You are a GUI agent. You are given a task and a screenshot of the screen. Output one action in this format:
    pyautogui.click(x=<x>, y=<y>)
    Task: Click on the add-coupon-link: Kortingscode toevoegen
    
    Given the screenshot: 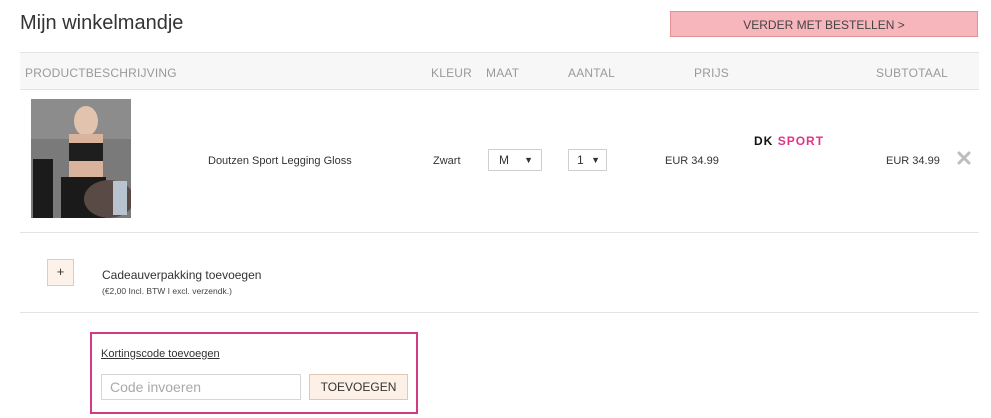 What is the action you would take?
    pyautogui.click(x=160, y=354)
    